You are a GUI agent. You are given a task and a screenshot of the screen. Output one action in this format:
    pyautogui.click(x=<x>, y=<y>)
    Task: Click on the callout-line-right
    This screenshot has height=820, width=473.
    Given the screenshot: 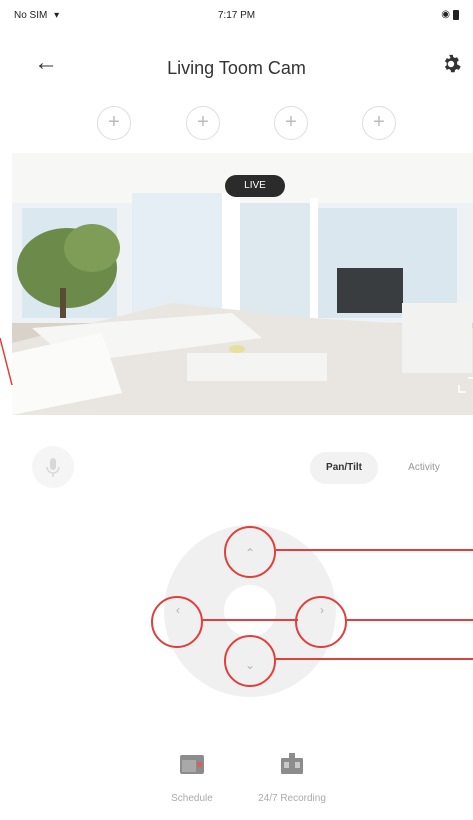 What is the action you would take?
    pyautogui.click(x=410, y=620)
    